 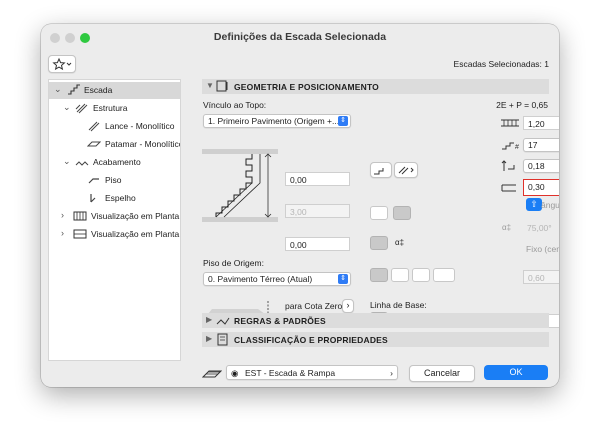 I want to click on tree-item-estrutura: ⌄ Estrutura, so click(x=114, y=108).